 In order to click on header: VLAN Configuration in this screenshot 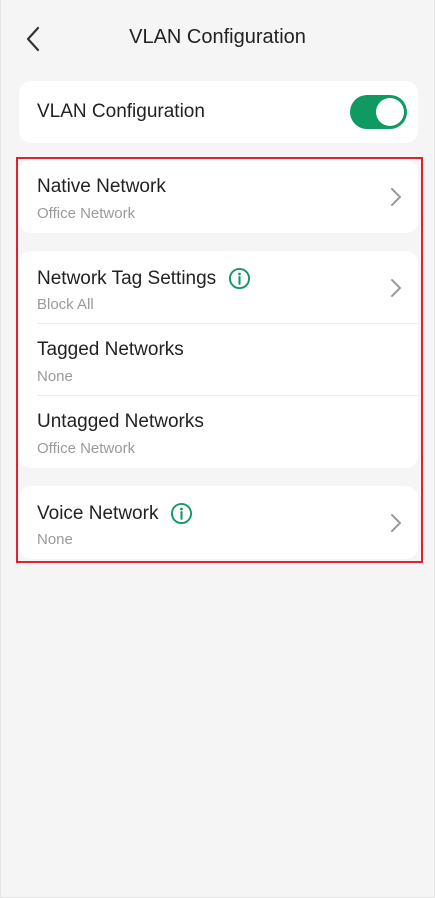, I will do `click(217, 39)`.